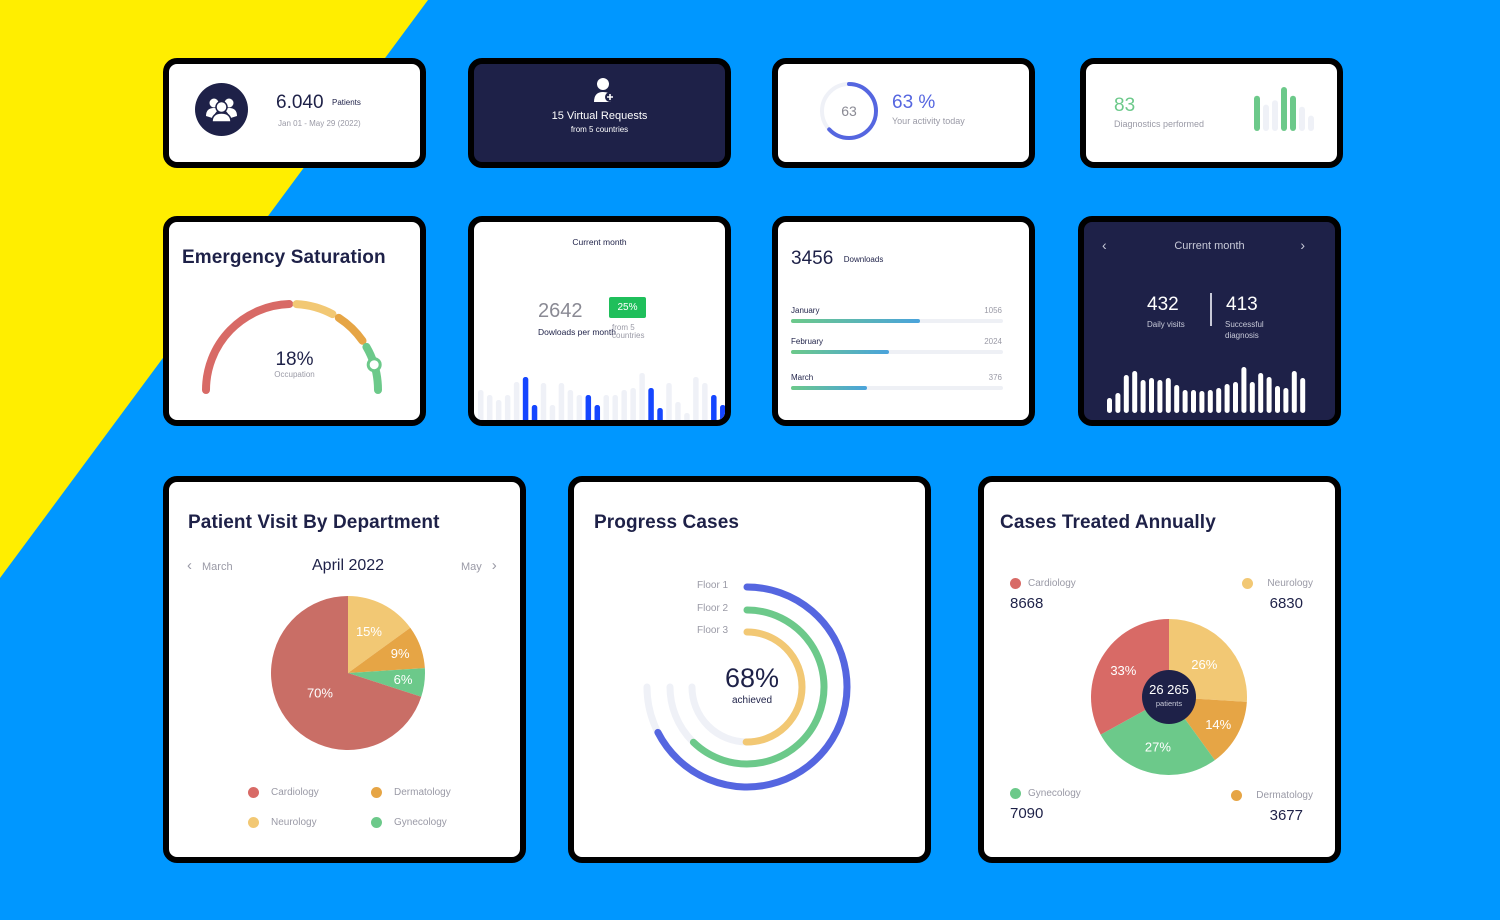  Describe the element at coordinates (1211, 309) in the screenshot. I see `stats-divider` at that location.